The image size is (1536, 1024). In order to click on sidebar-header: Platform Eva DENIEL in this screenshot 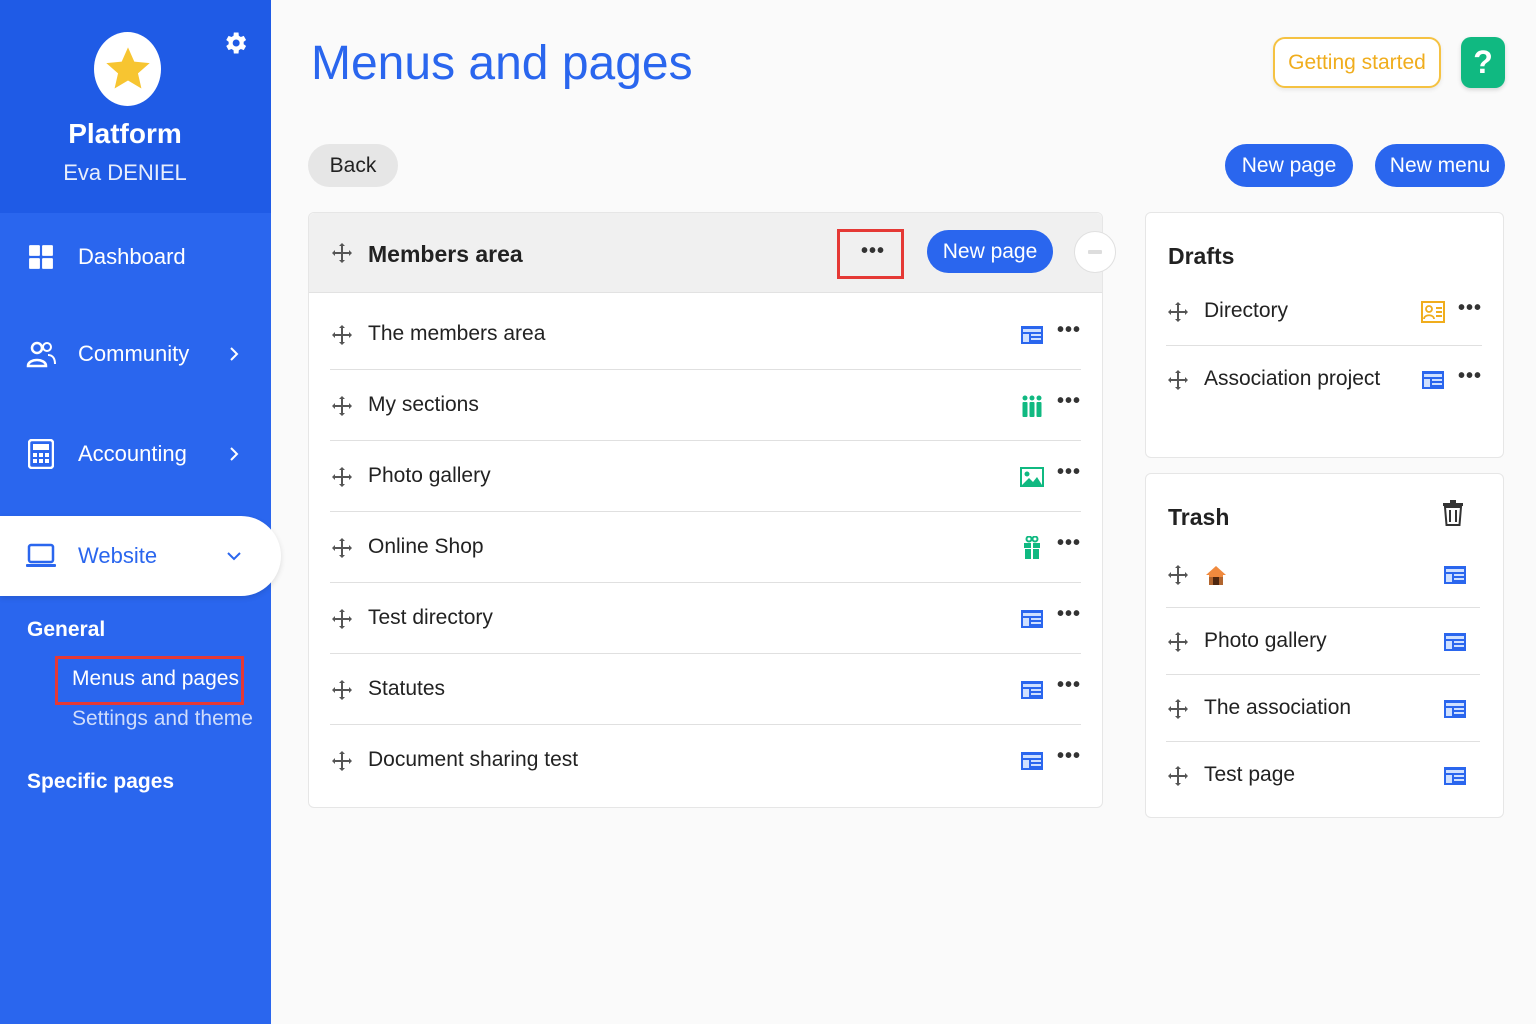, I will do `click(135, 106)`.